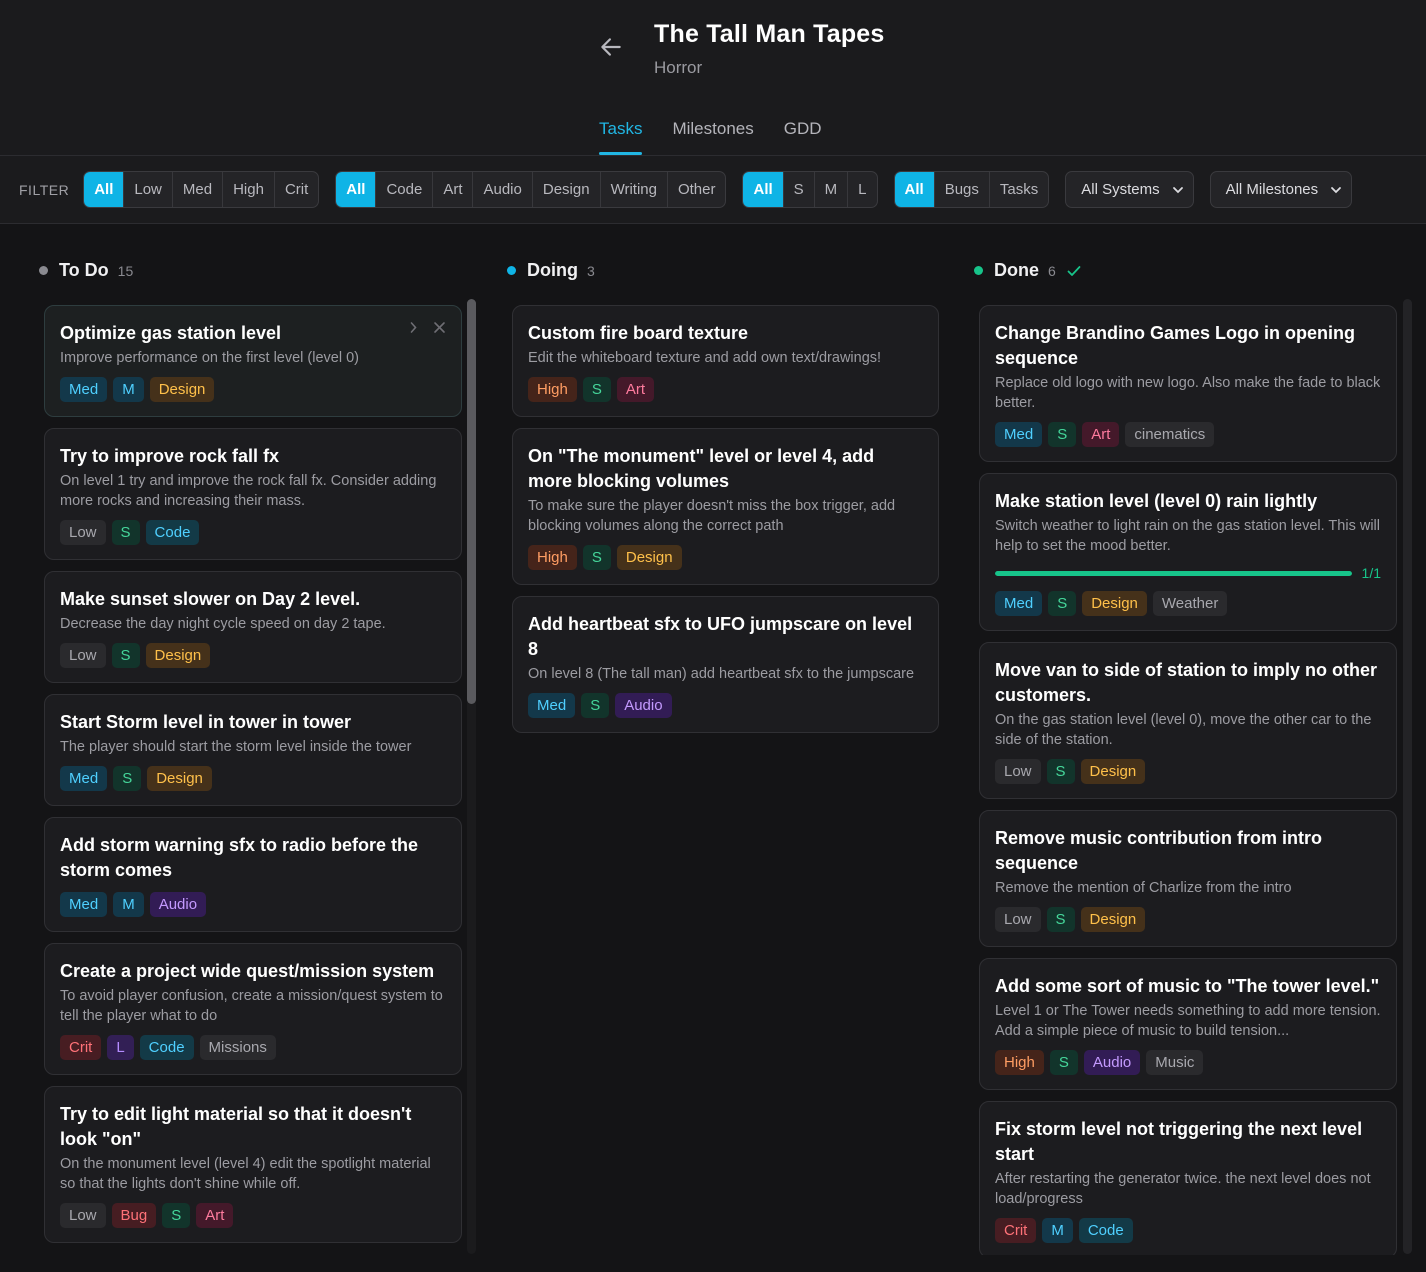 This screenshot has width=1426, height=1272. I want to click on discipline-other: Other, so click(696, 189).